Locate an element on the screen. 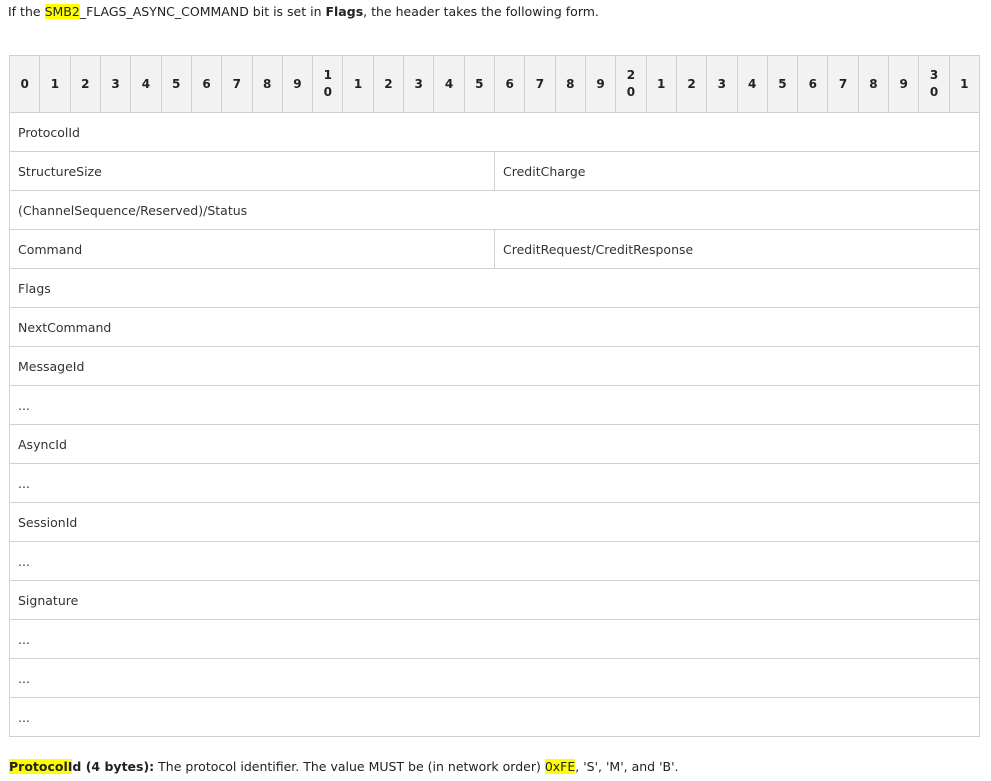 This screenshot has height=781, width=991. intro-suffix: , the header takes the following form. is located at coordinates (481, 11).